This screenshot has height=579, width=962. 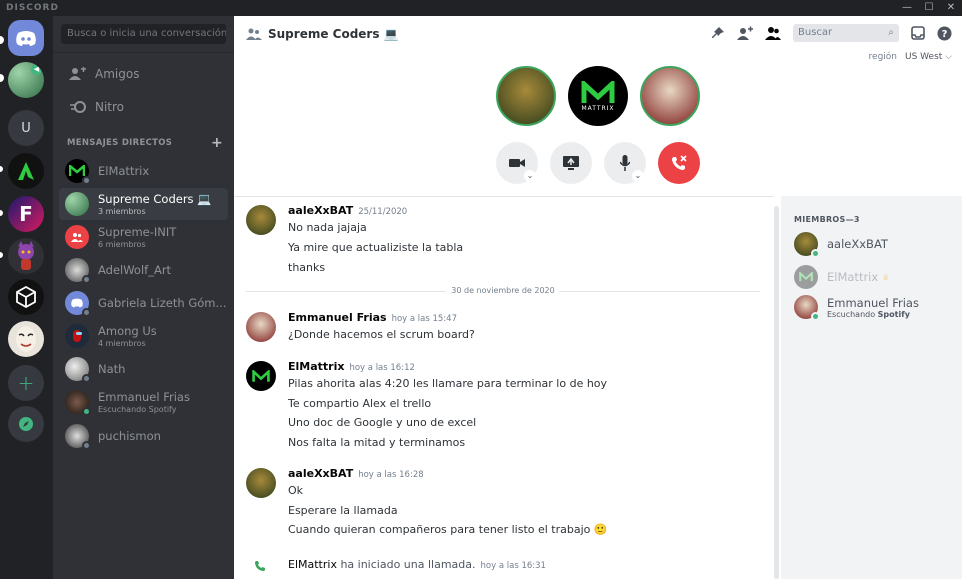 What do you see at coordinates (26, 383) in the screenshot?
I see `add-server-button: +` at bounding box center [26, 383].